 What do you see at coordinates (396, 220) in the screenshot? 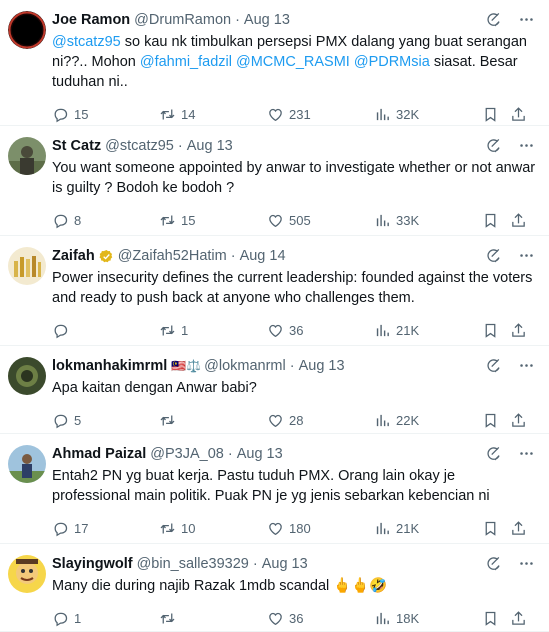
I see `views-button: 33K` at bounding box center [396, 220].